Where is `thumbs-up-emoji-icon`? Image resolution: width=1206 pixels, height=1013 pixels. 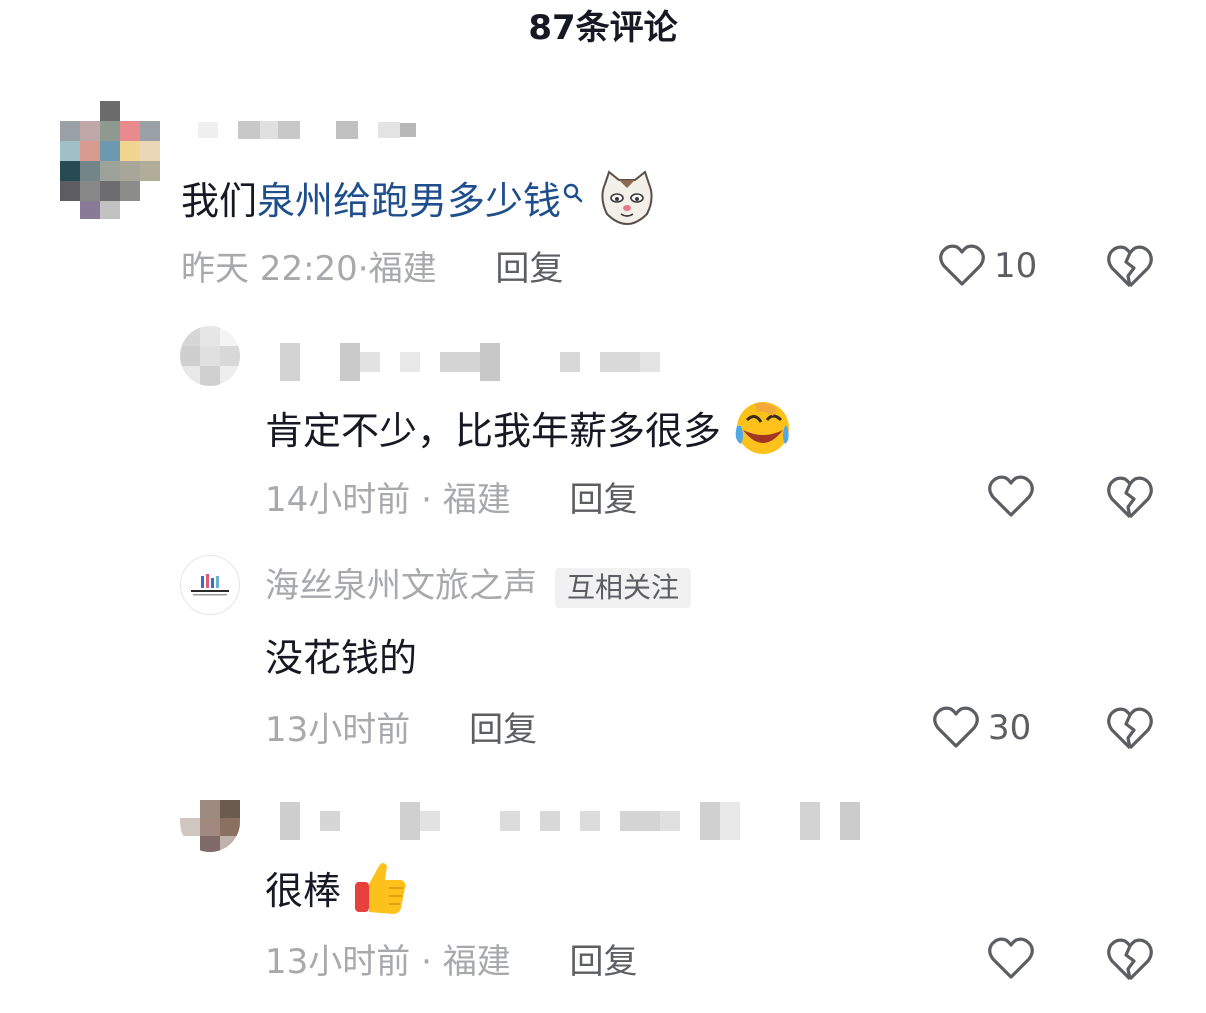
thumbs-up-emoji-icon is located at coordinates (381, 893).